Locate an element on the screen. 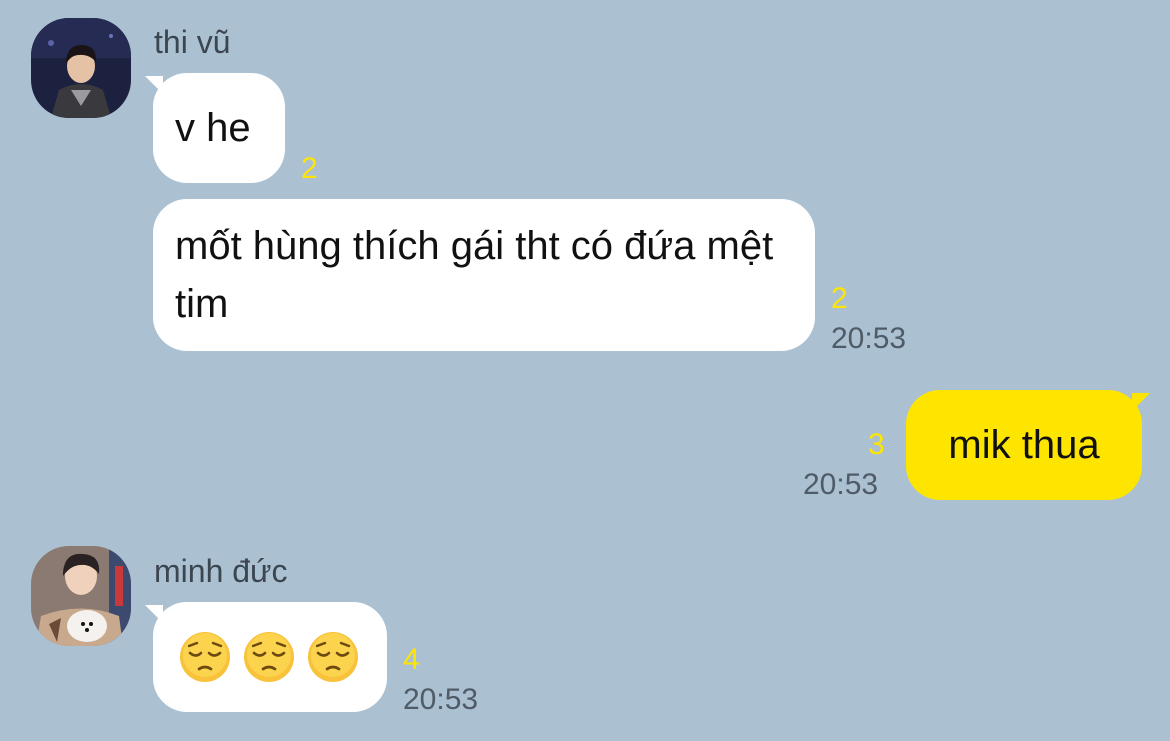 This screenshot has width=1170, height=741. message-text: mik thua is located at coordinates (1024, 445).